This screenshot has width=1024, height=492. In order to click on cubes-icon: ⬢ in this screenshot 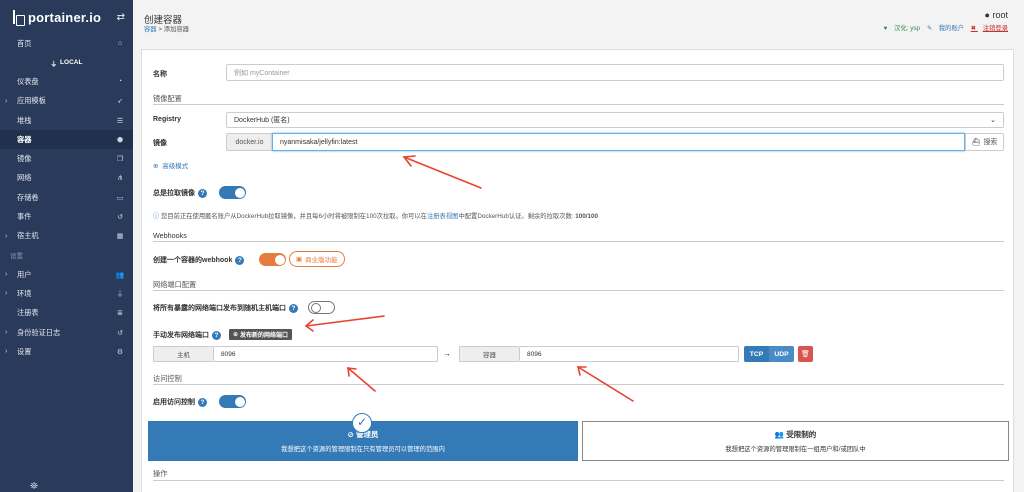, I will do `click(120, 140)`.